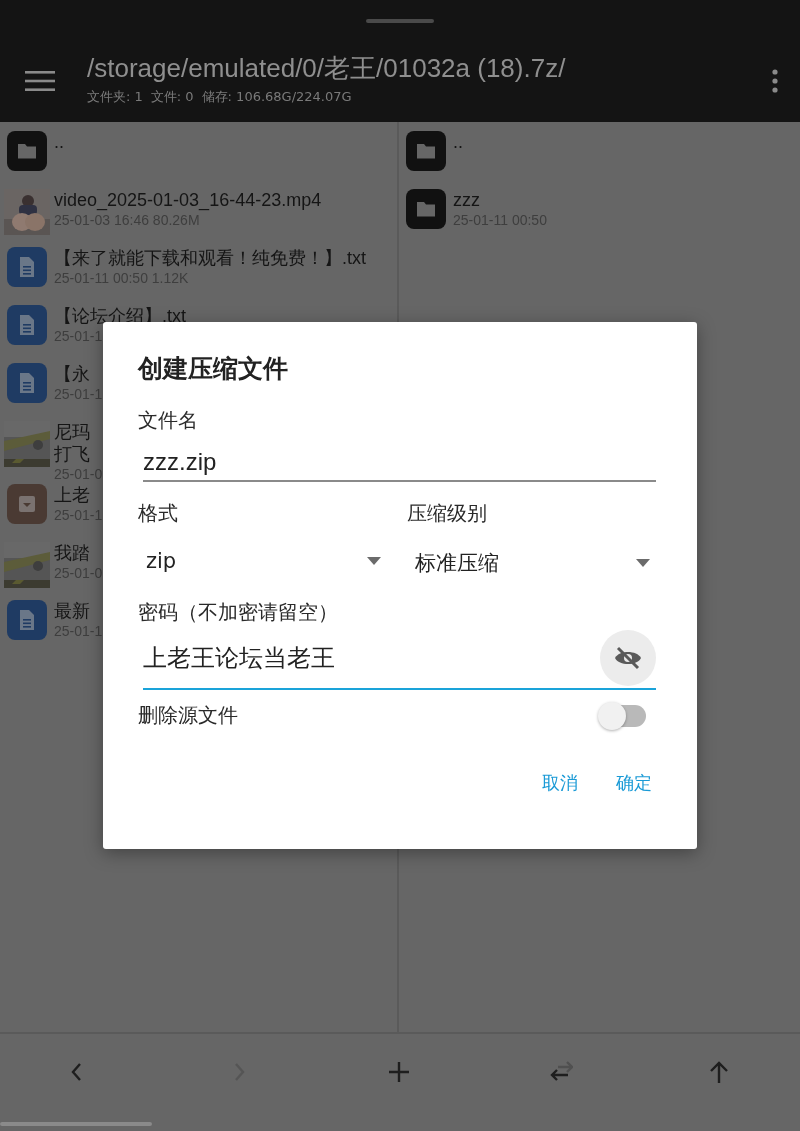 The width and height of the screenshot is (800, 1131). I want to click on eye-off-icon, so click(628, 658).